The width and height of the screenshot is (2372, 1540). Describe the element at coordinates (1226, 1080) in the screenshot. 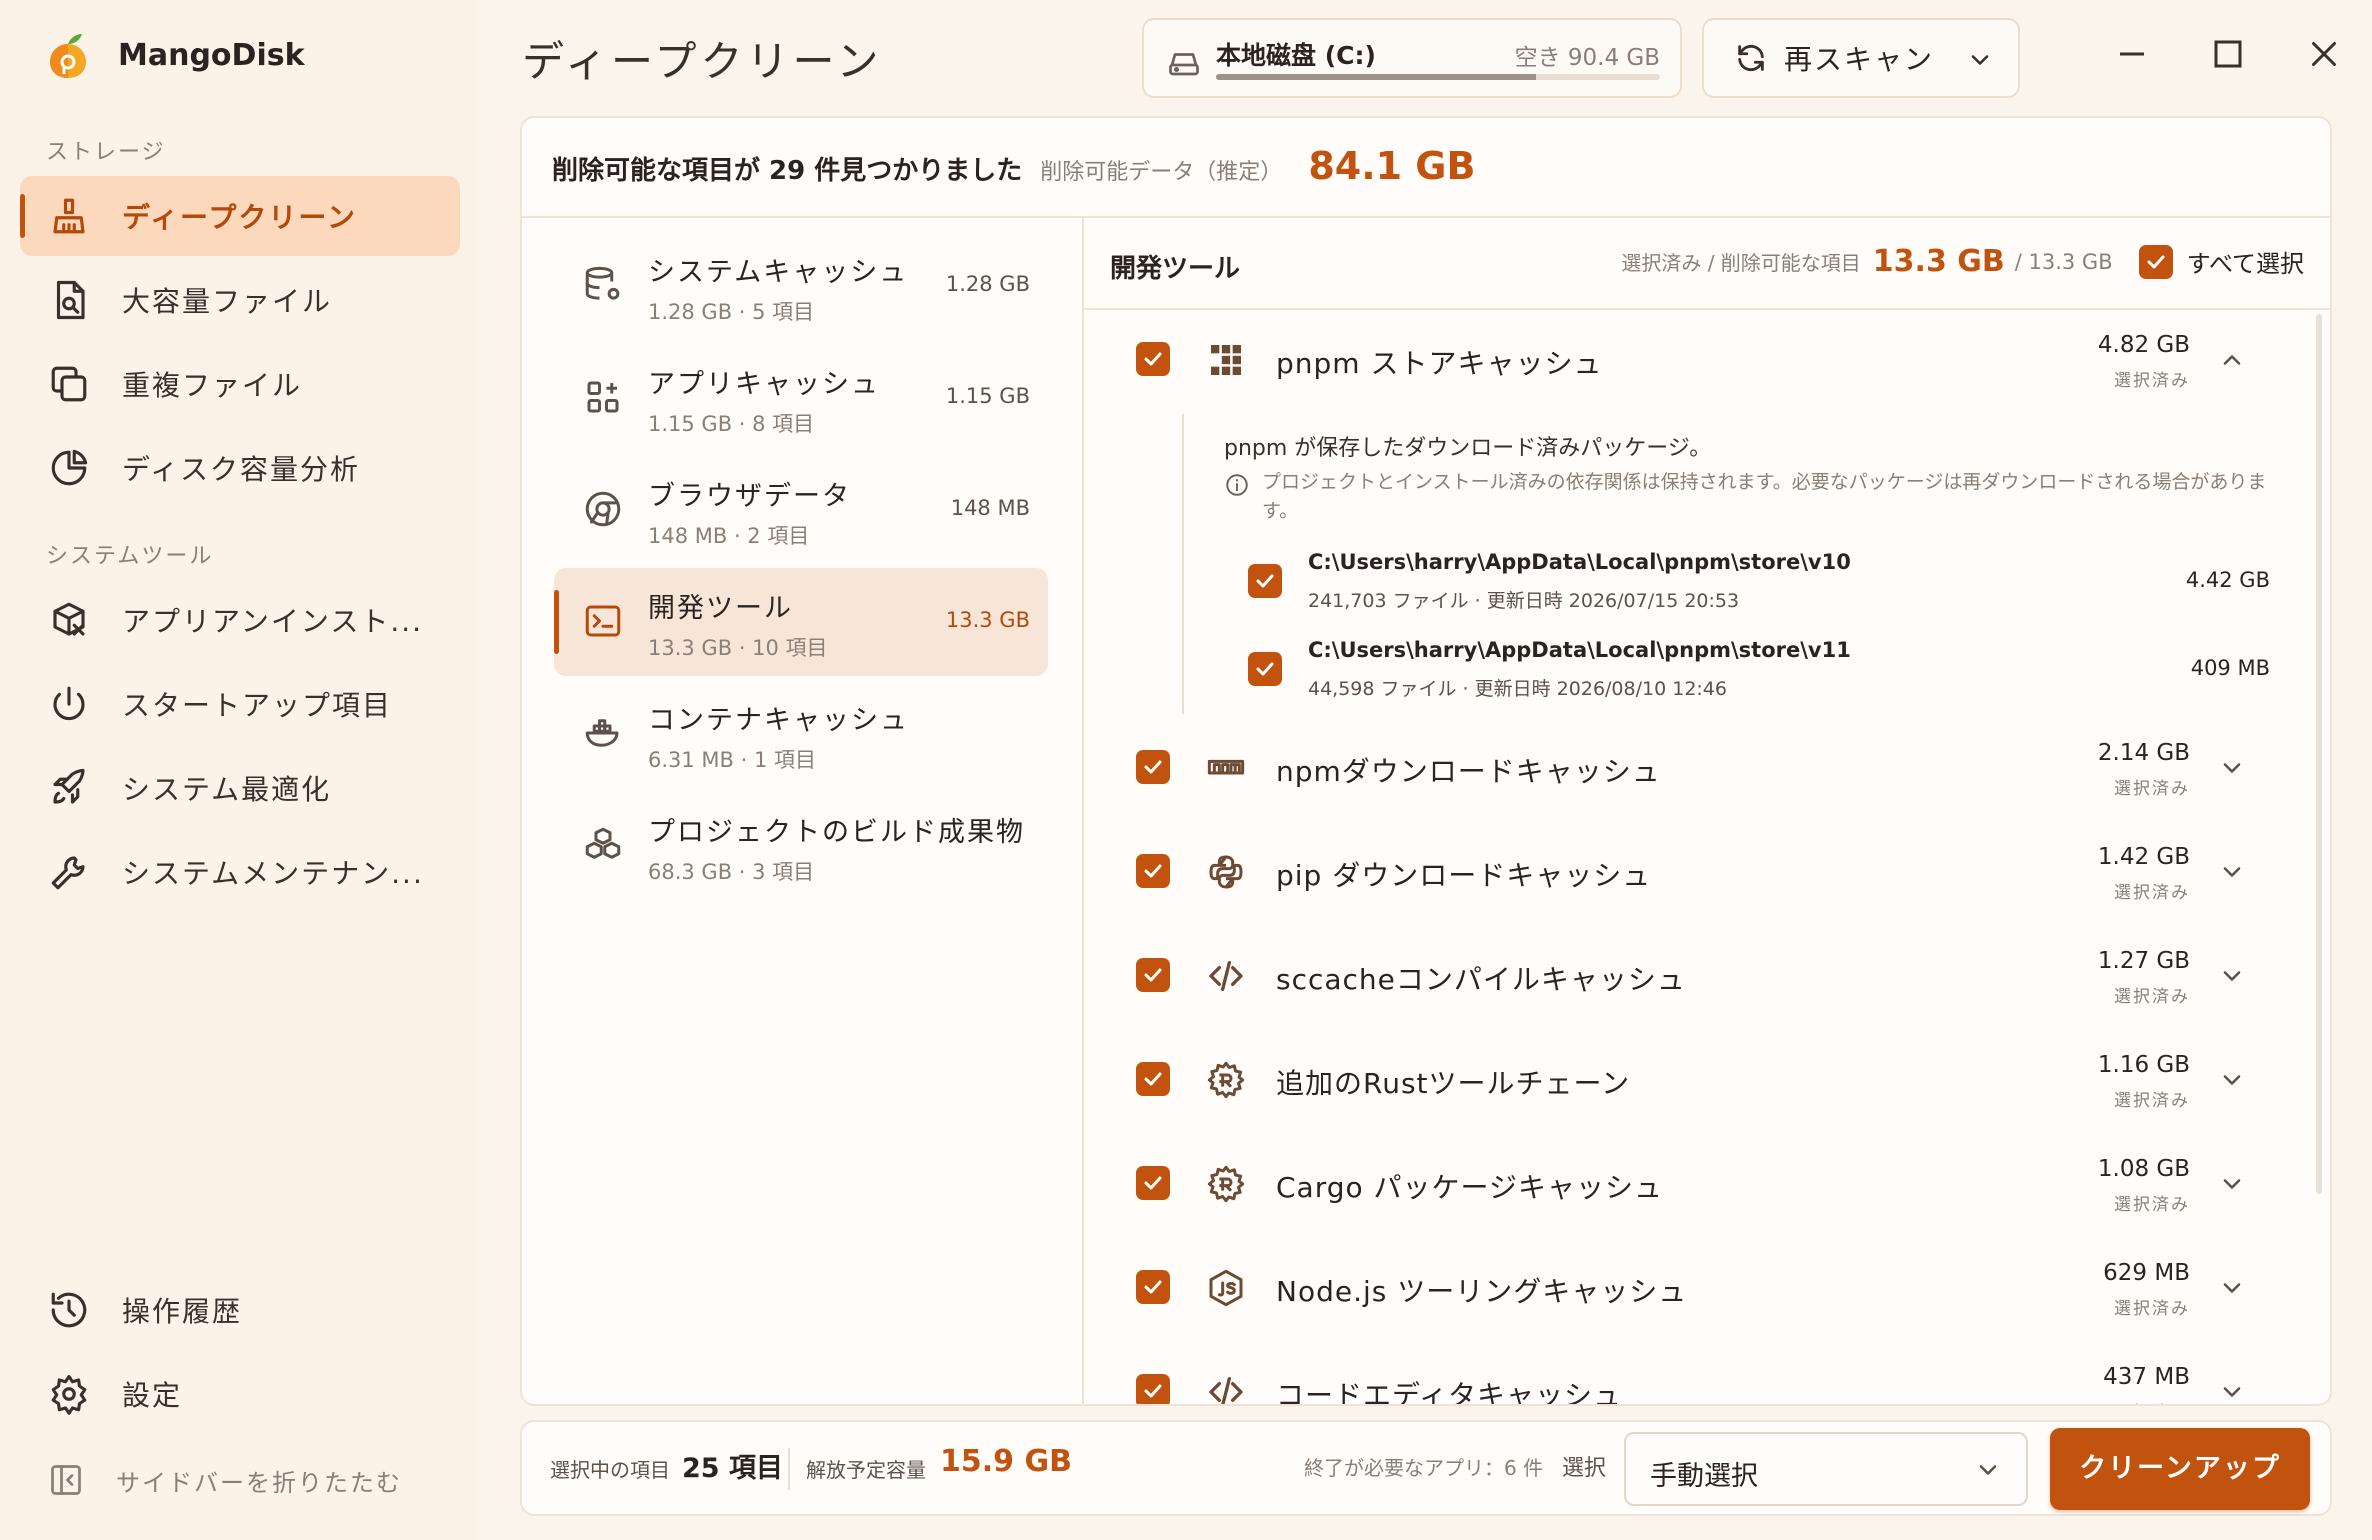

I see `rust-gear-icon` at that location.